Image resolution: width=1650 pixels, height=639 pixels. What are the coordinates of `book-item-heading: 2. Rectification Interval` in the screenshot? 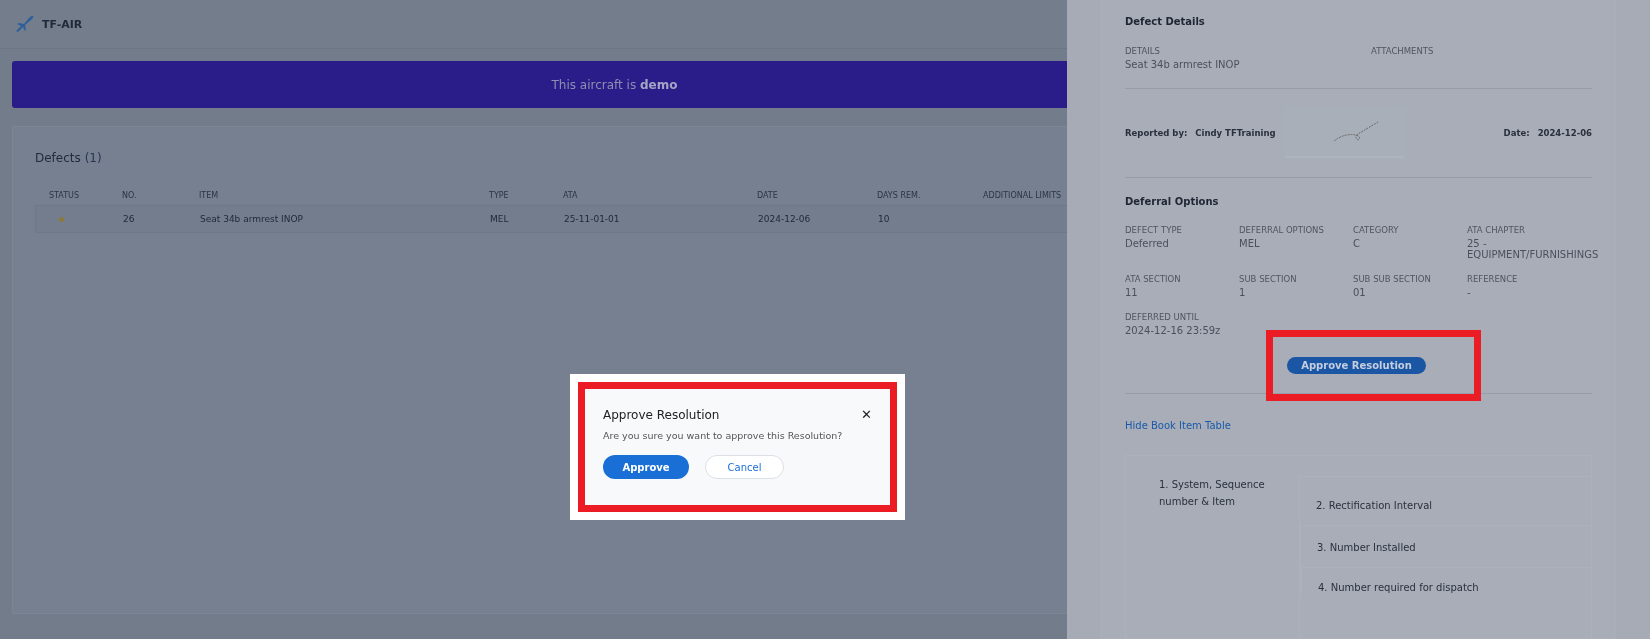 It's located at (1374, 505).